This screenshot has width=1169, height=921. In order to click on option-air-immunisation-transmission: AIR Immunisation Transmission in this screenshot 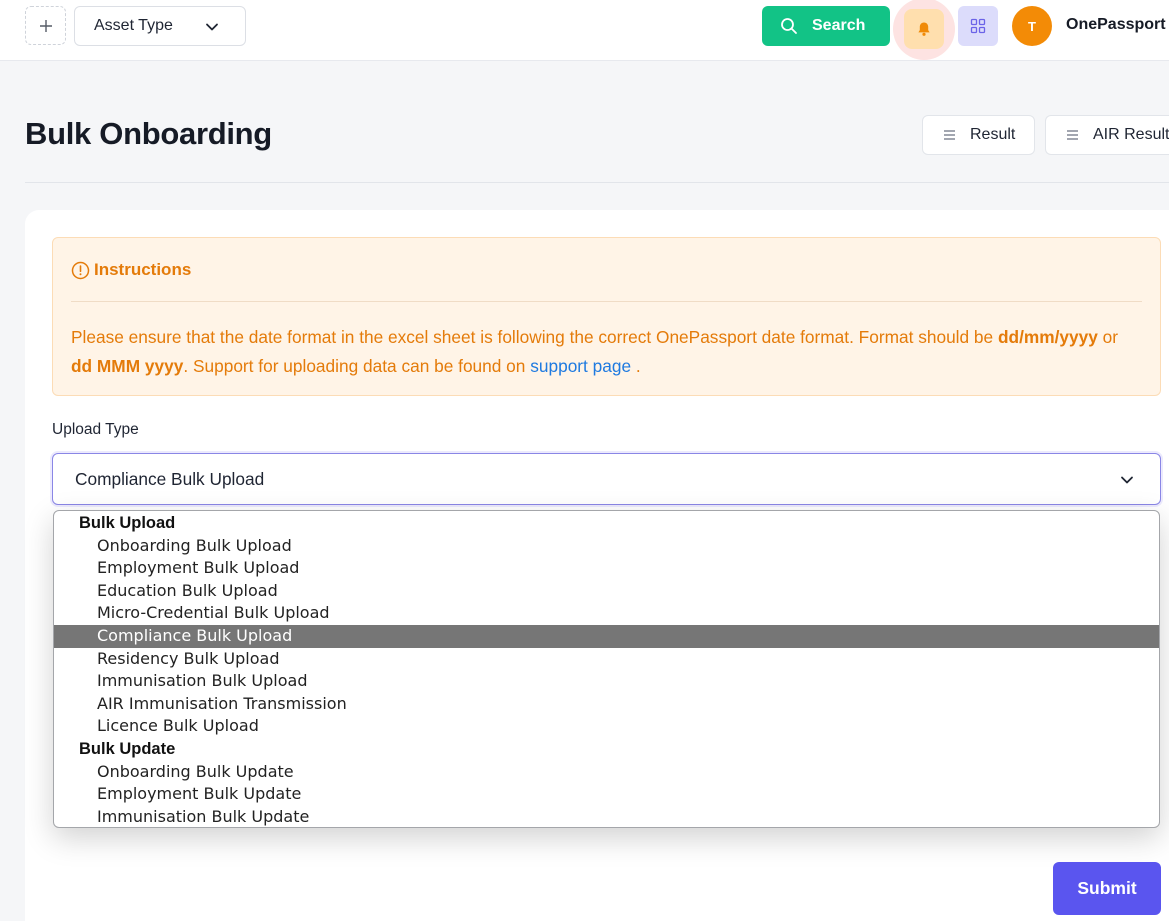, I will do `click(606, 704)`.